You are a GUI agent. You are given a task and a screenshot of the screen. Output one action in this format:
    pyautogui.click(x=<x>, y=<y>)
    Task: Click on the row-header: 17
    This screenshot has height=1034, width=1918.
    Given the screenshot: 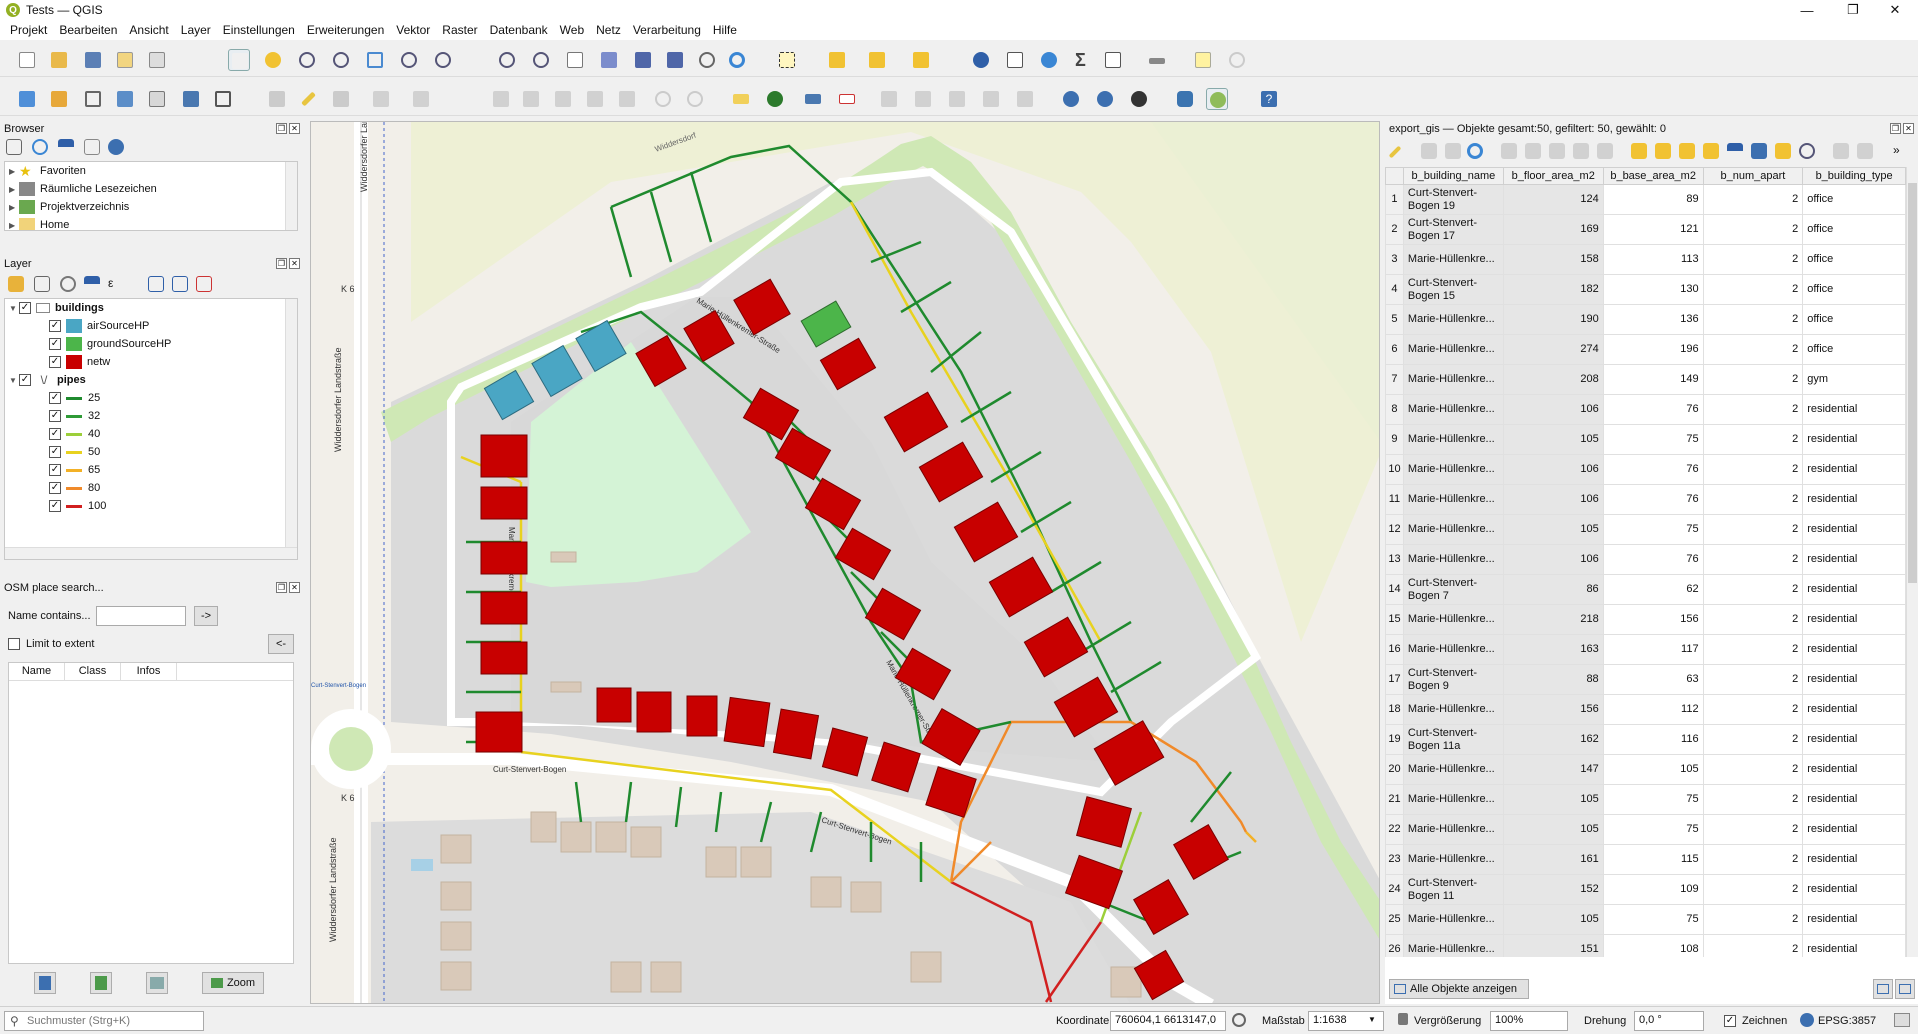 What is the action you would take?
    pyautogui.click(x=1394, y=679)
    